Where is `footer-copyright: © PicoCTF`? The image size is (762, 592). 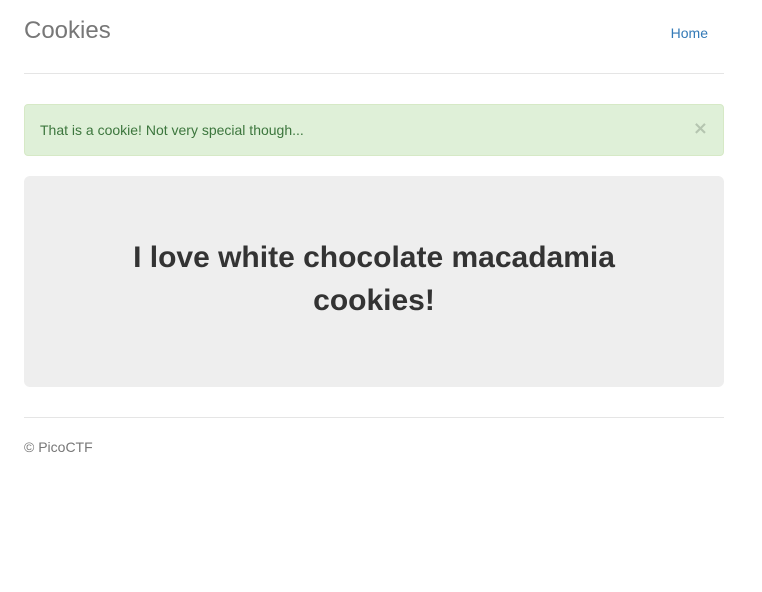
footer-copyright: © PicoCTF is located at coordinates (58, 447).